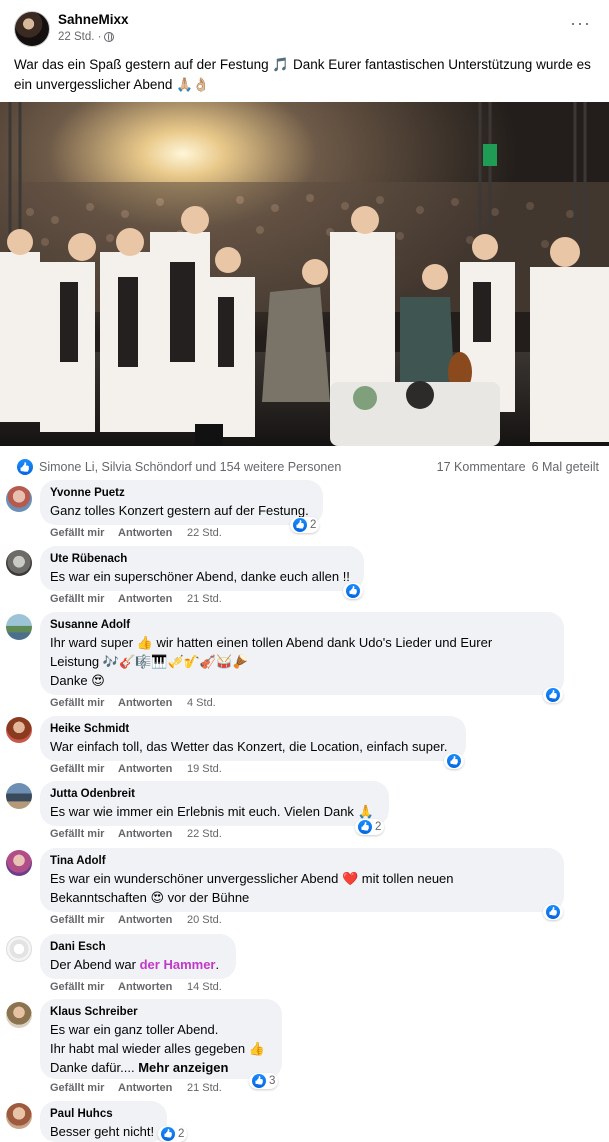 This screenshot has height=1142, width=609. I want to click on post-meta: 22 Std. ·, so click(86, 37).